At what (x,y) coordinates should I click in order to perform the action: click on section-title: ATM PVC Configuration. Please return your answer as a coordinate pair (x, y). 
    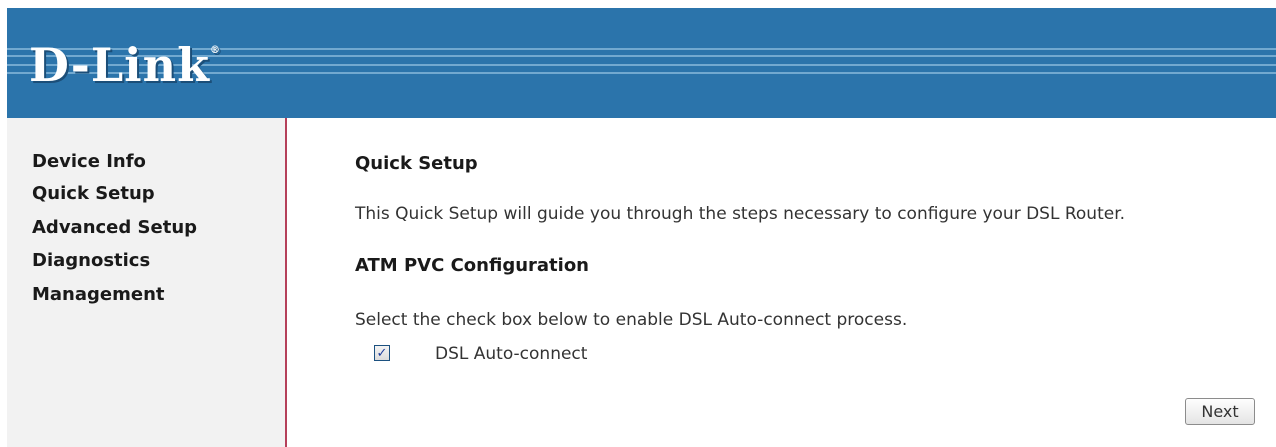
    Looking at the image, I should click on (472, 265).